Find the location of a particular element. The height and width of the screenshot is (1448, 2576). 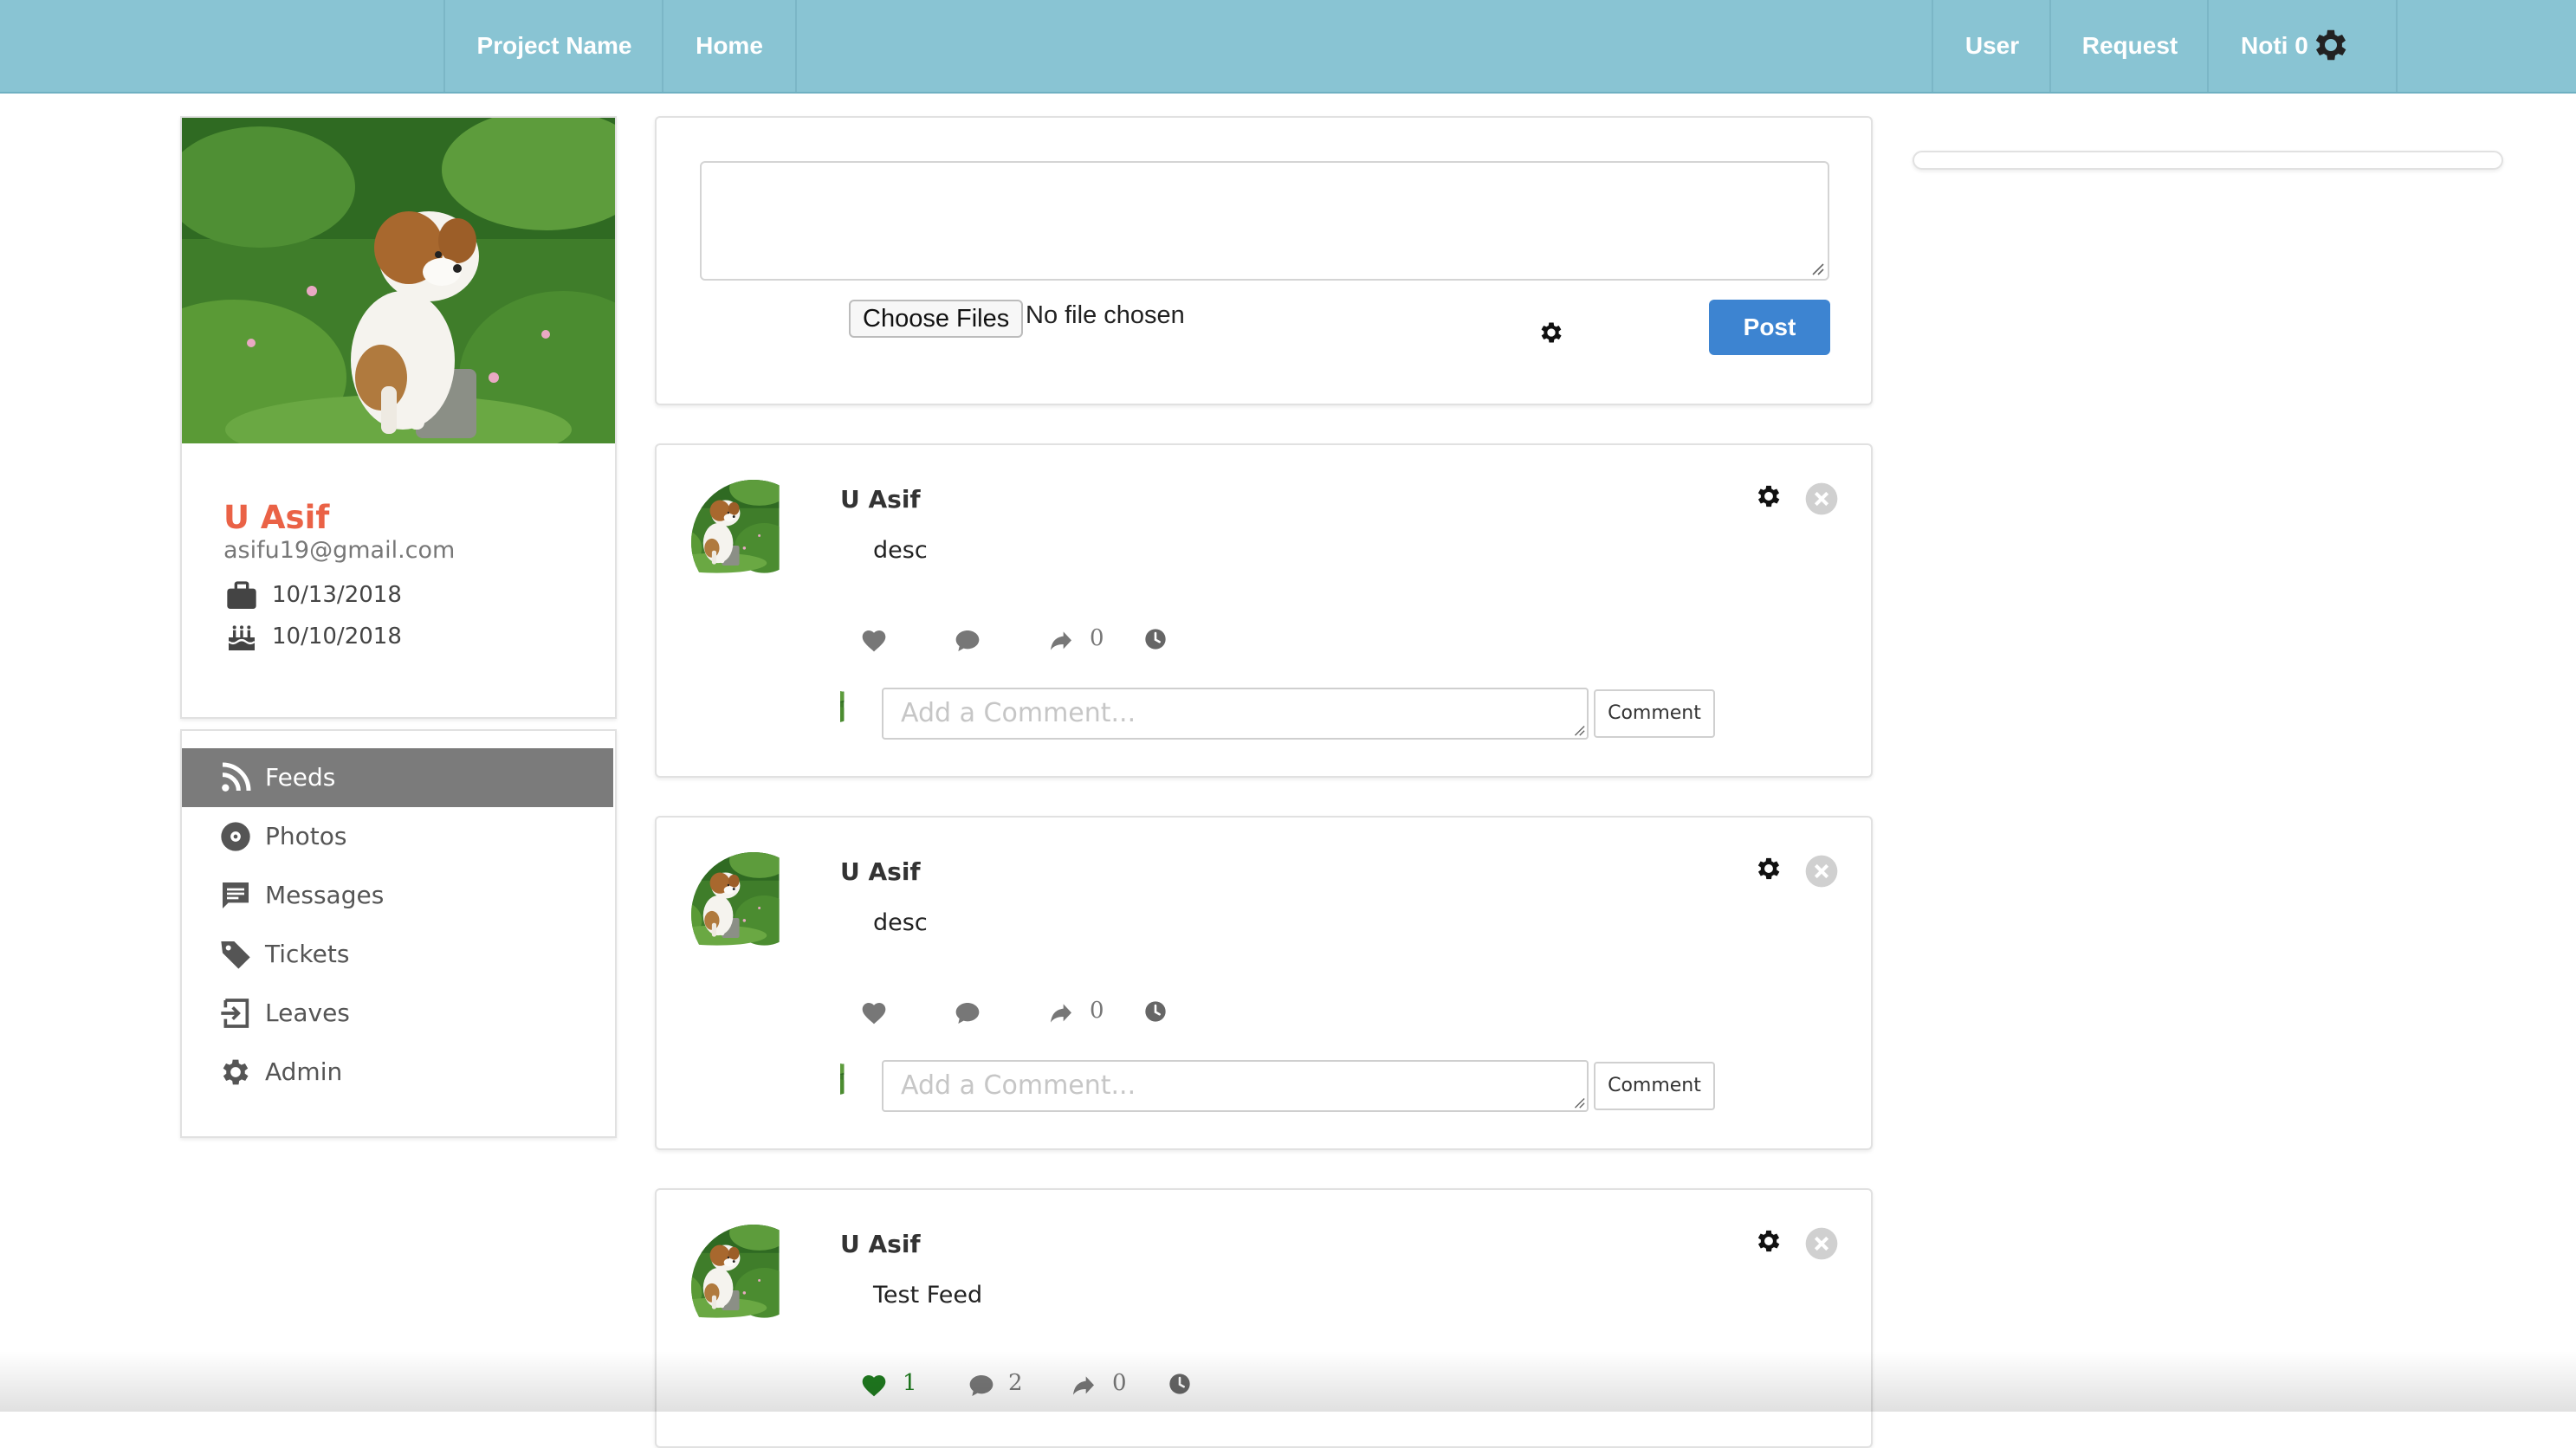

sidebar-item-label: Leaves is located at coordinates (307, 1013).